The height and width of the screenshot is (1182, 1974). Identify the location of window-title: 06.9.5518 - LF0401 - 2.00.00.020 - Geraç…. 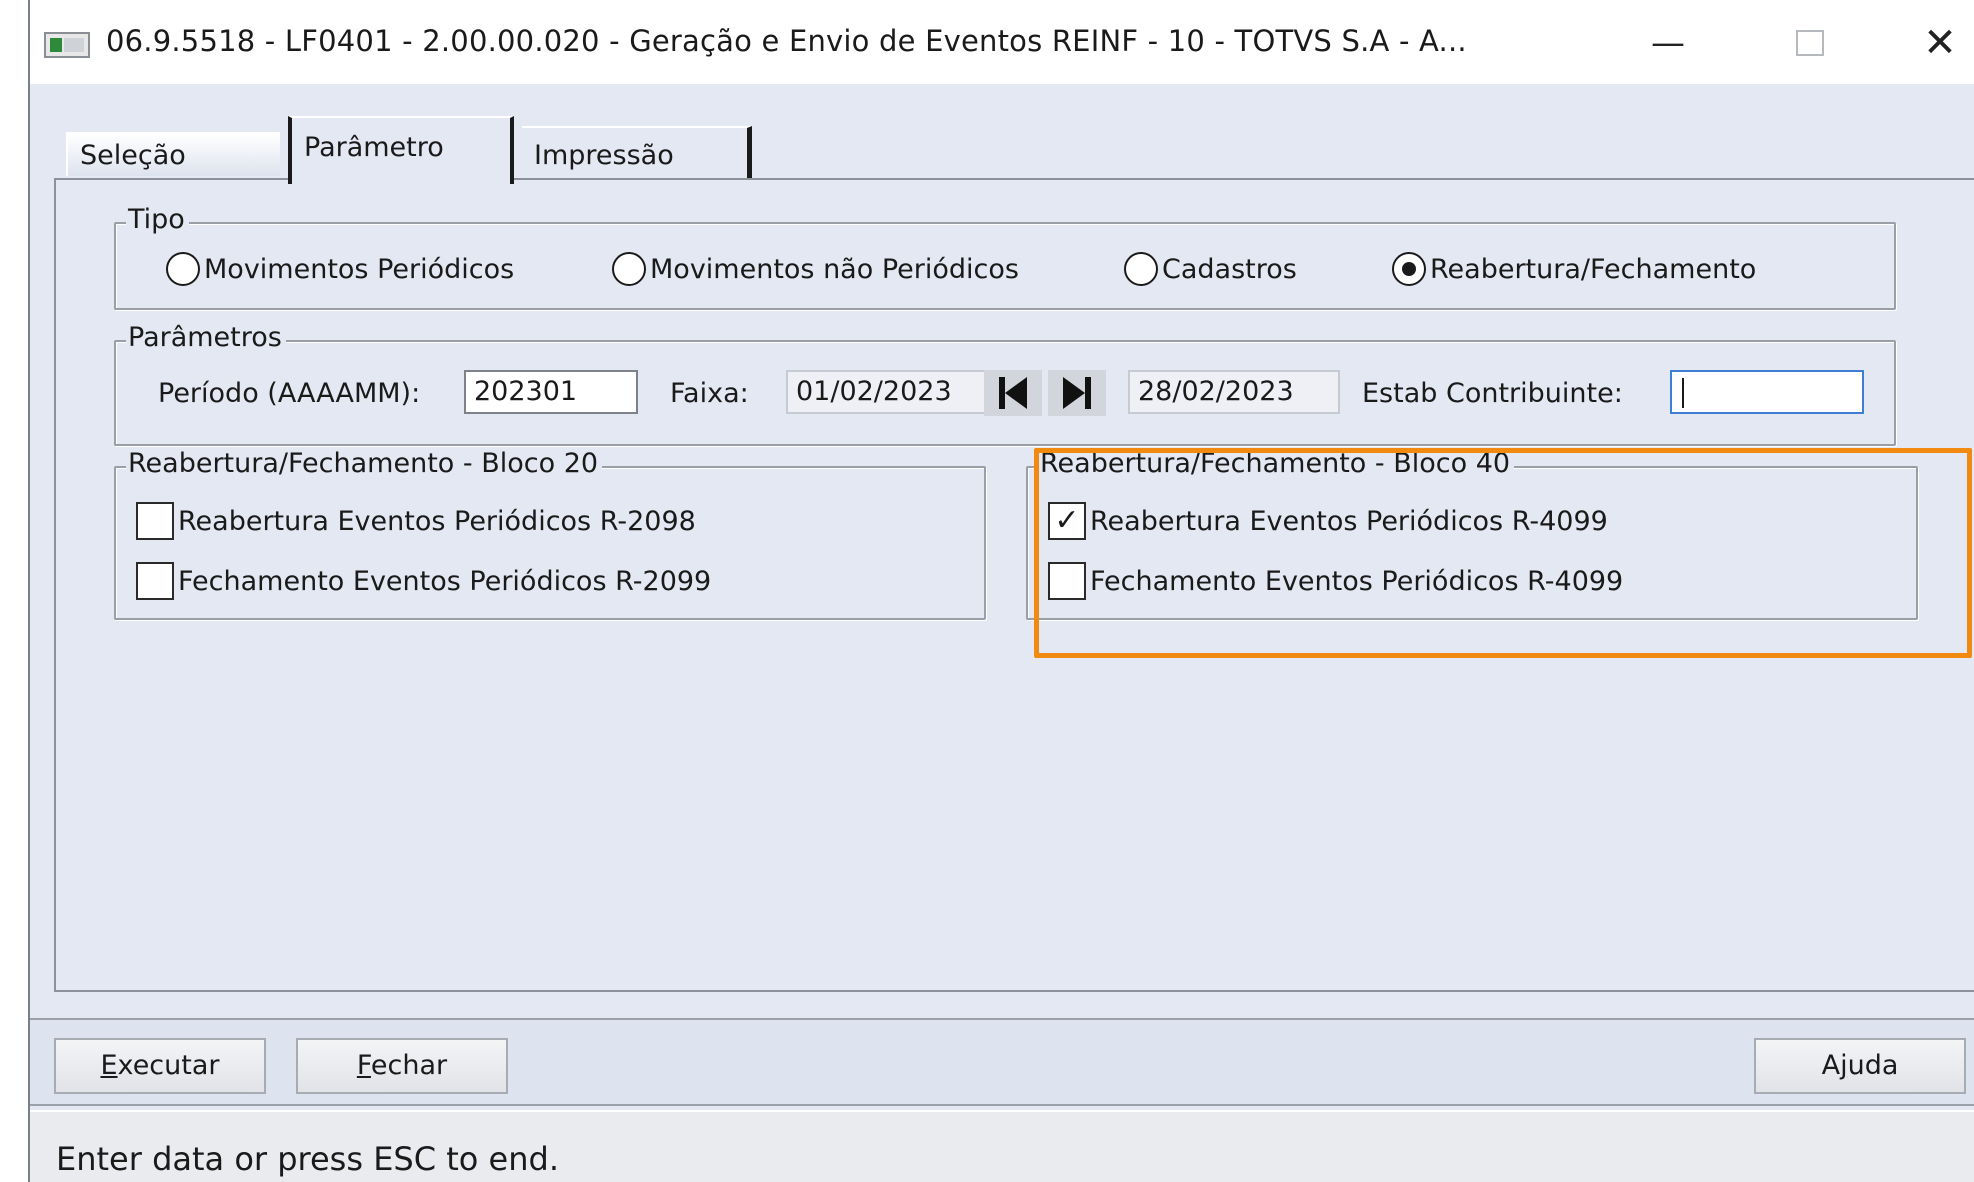
(786, 41).